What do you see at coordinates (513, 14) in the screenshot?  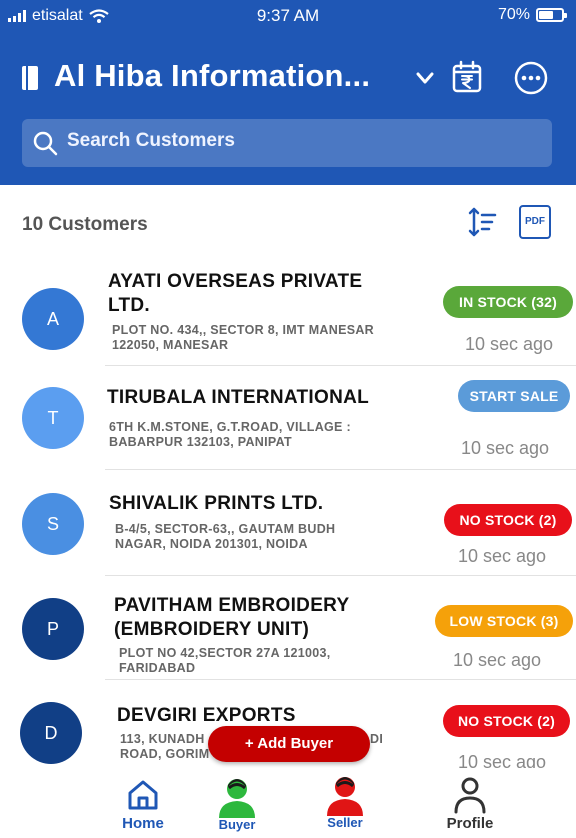 I see `battery-percent: 70%` at bounding box center [513, 14].